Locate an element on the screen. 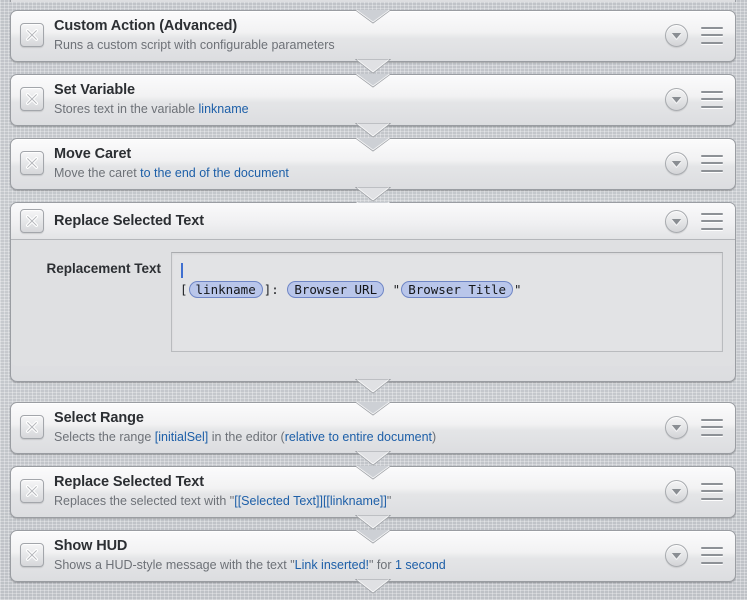  desc-text: Replaces the selected text with " is located at coordinates (144, 500).